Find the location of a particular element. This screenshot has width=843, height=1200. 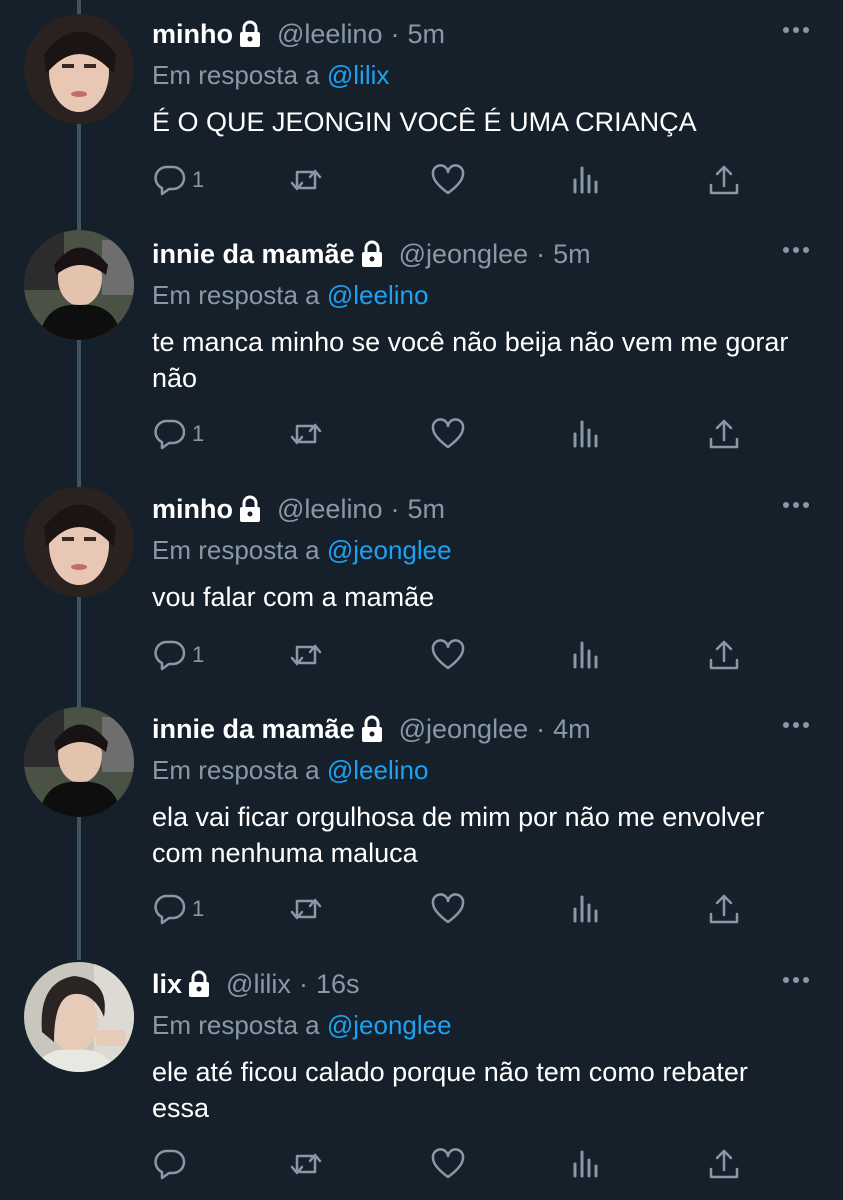

tweet-header: lix @lilix · 16s is located at coordinates (255, 984).